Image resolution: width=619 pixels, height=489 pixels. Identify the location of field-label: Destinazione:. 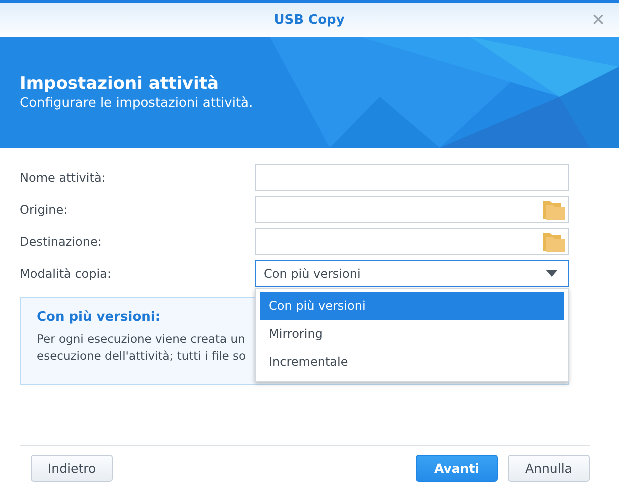
(61, 241).